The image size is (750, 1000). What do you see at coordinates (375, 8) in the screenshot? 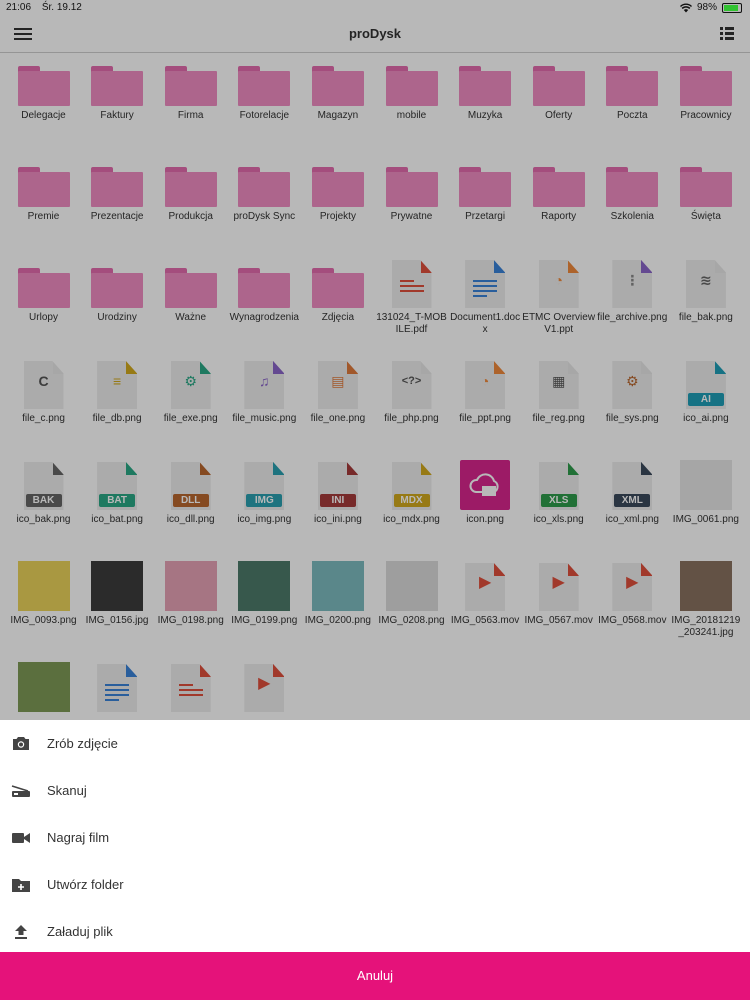
I see `status-bar: 21:06 Śr. 19.12 98%` at bounding box center [375, 8].